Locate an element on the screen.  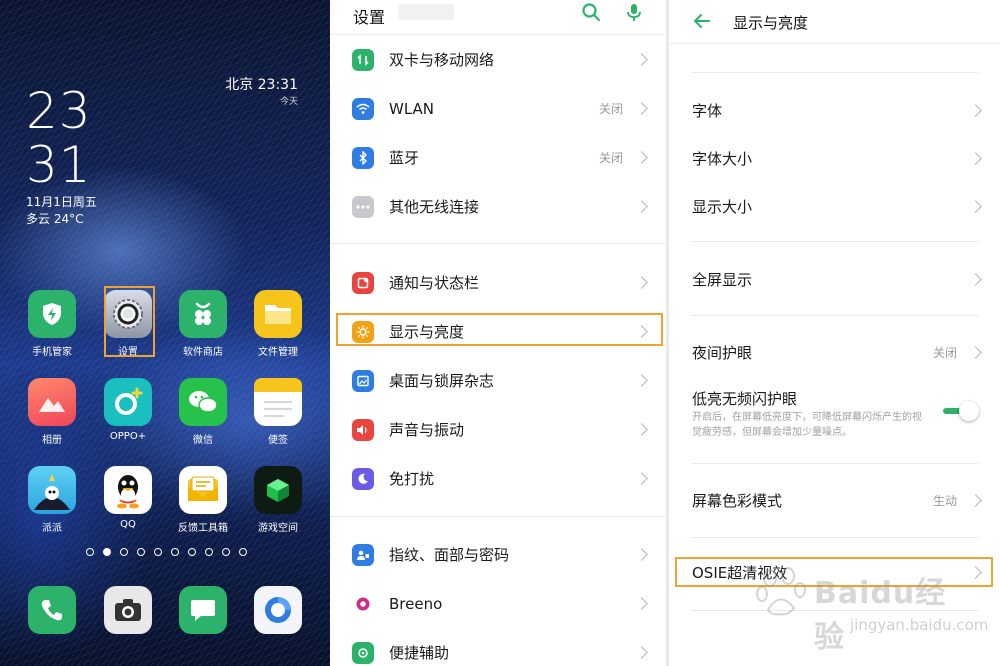
settings-item-wlan: WLAN 关闭 is located at coordinates (498, 108).